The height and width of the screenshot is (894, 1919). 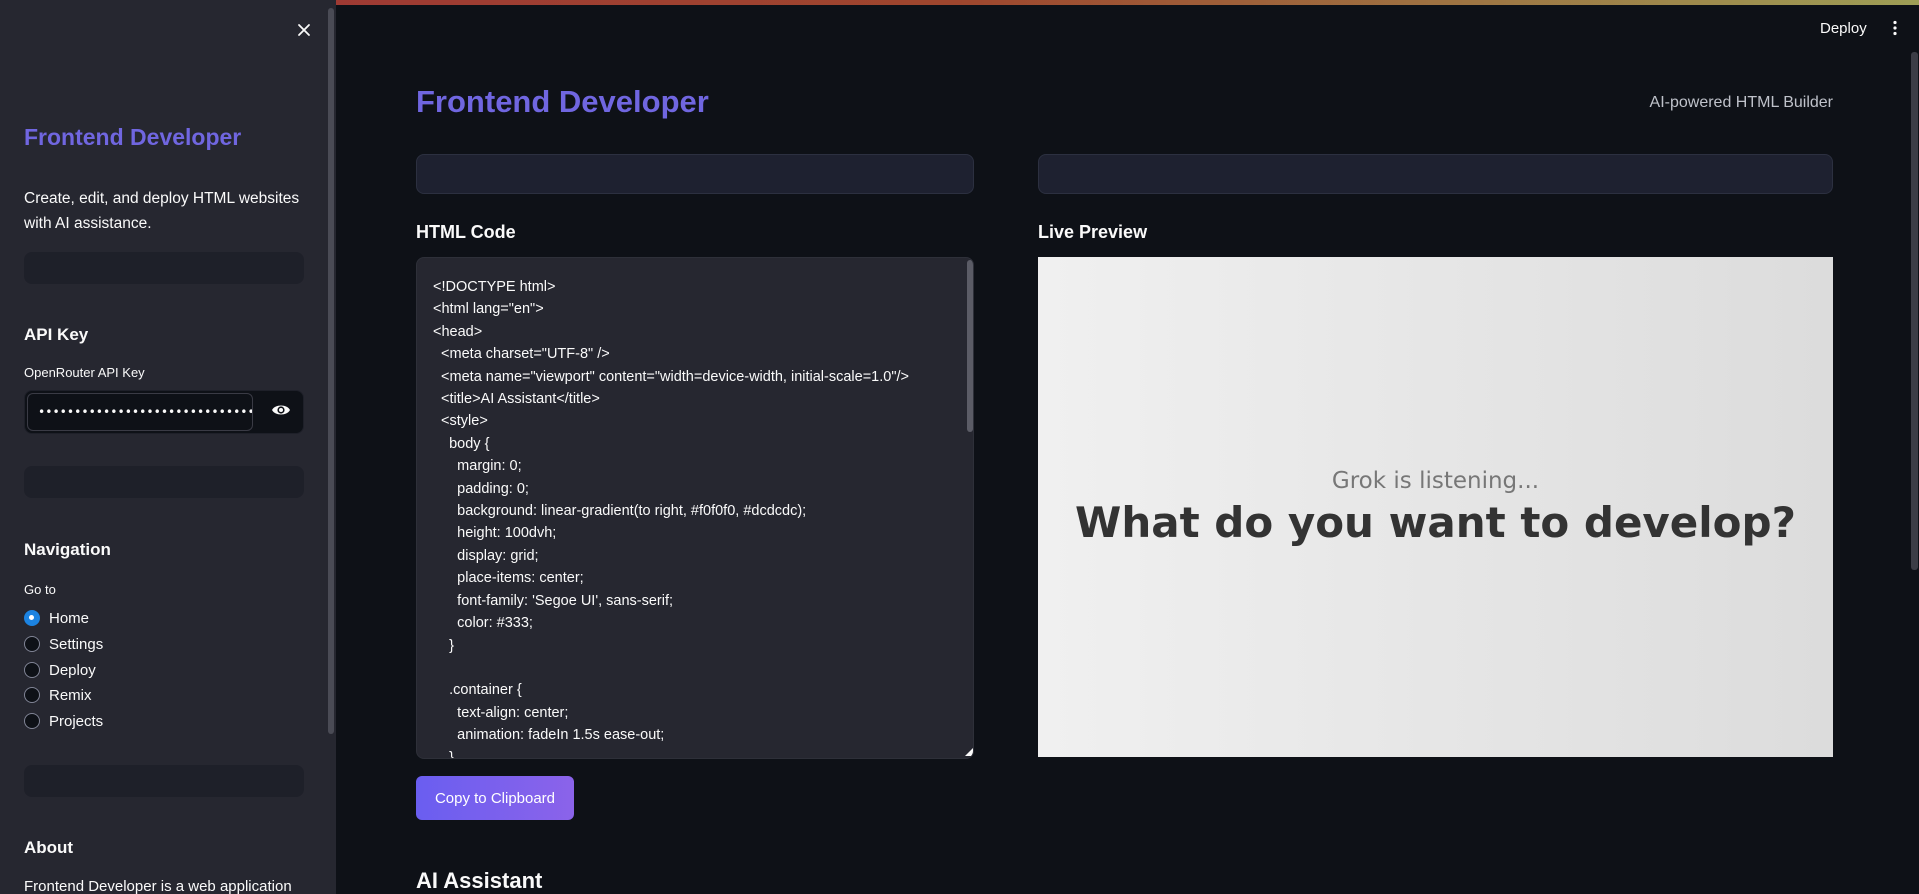 I want to click on page-title: Frontend Developer, so click(x=562, y=101).